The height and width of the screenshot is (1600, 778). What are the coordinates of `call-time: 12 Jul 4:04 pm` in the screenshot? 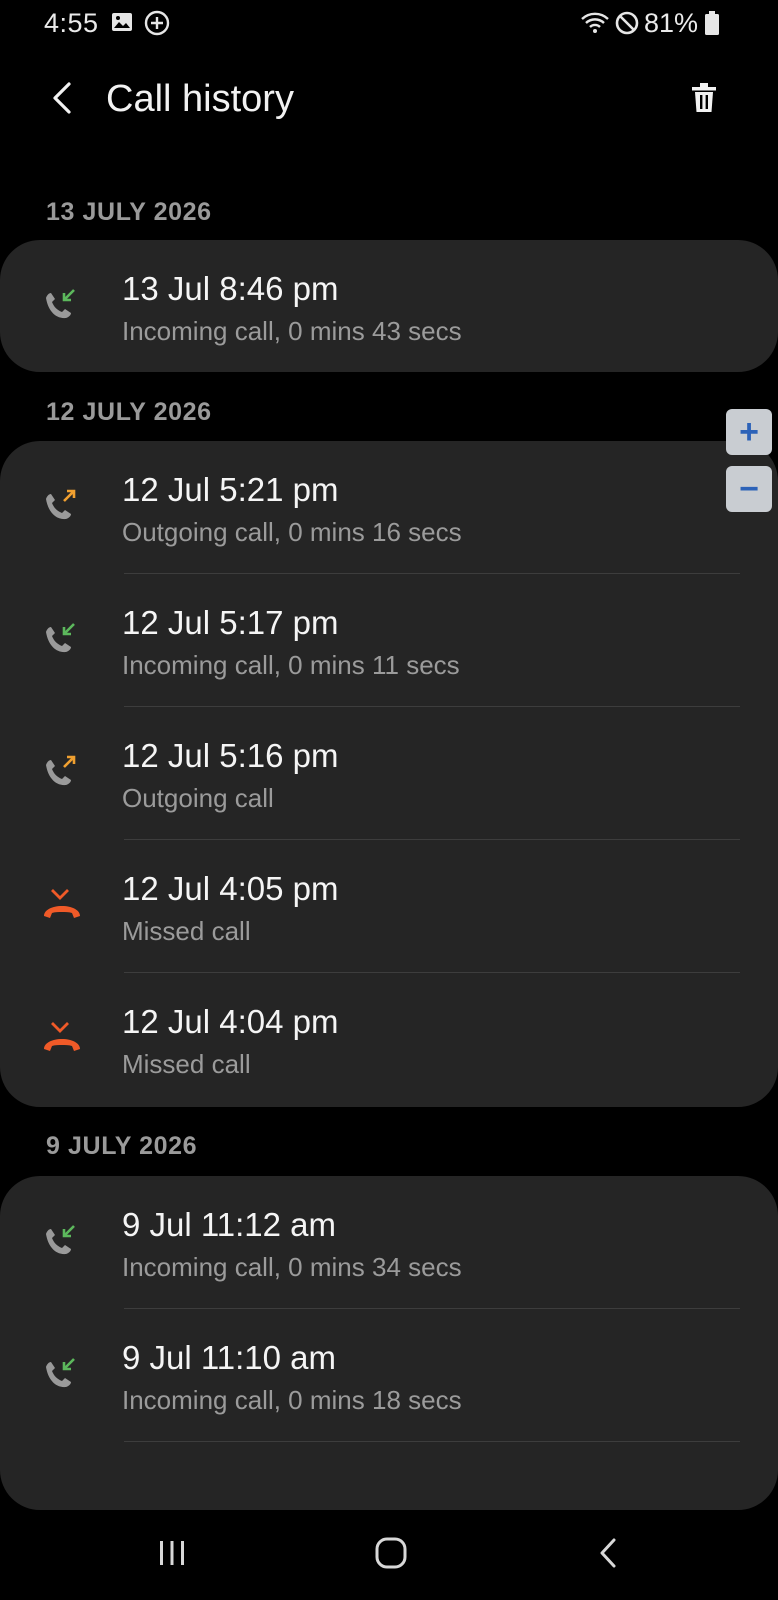 It's located at (230, 1021).